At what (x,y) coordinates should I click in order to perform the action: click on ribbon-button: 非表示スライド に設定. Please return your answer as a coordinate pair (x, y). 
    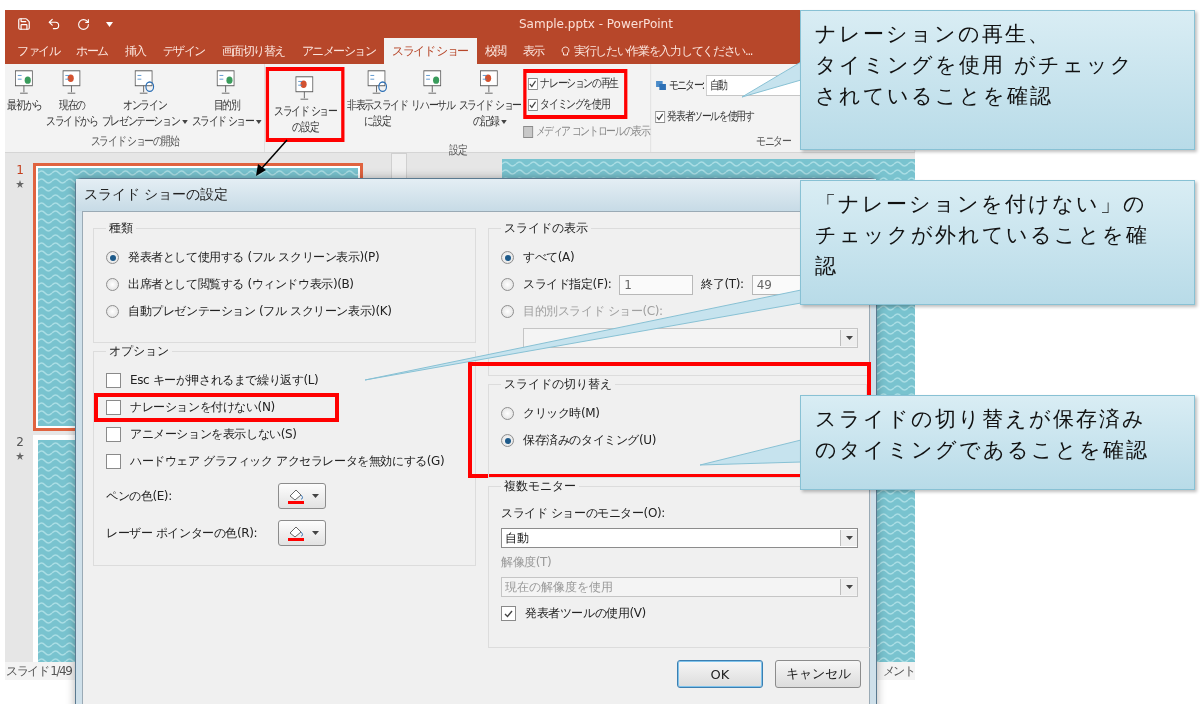
    Looking at the image, I should click on (377, 98).